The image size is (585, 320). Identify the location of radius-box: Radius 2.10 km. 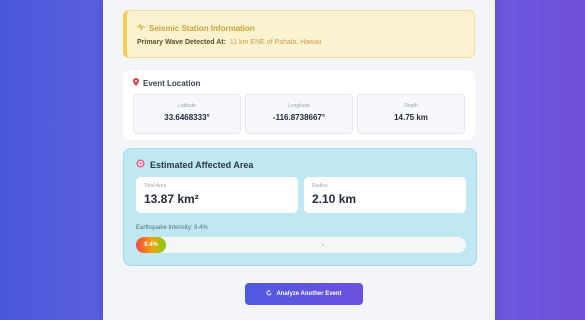
(385, 195).